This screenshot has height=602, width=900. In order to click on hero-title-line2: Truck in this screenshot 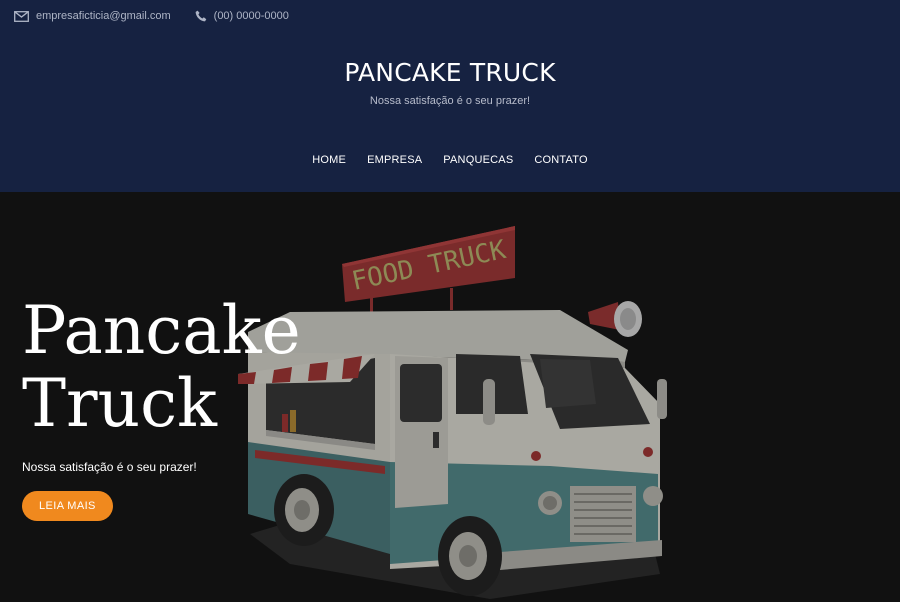, I will do `click(120, 403)`.